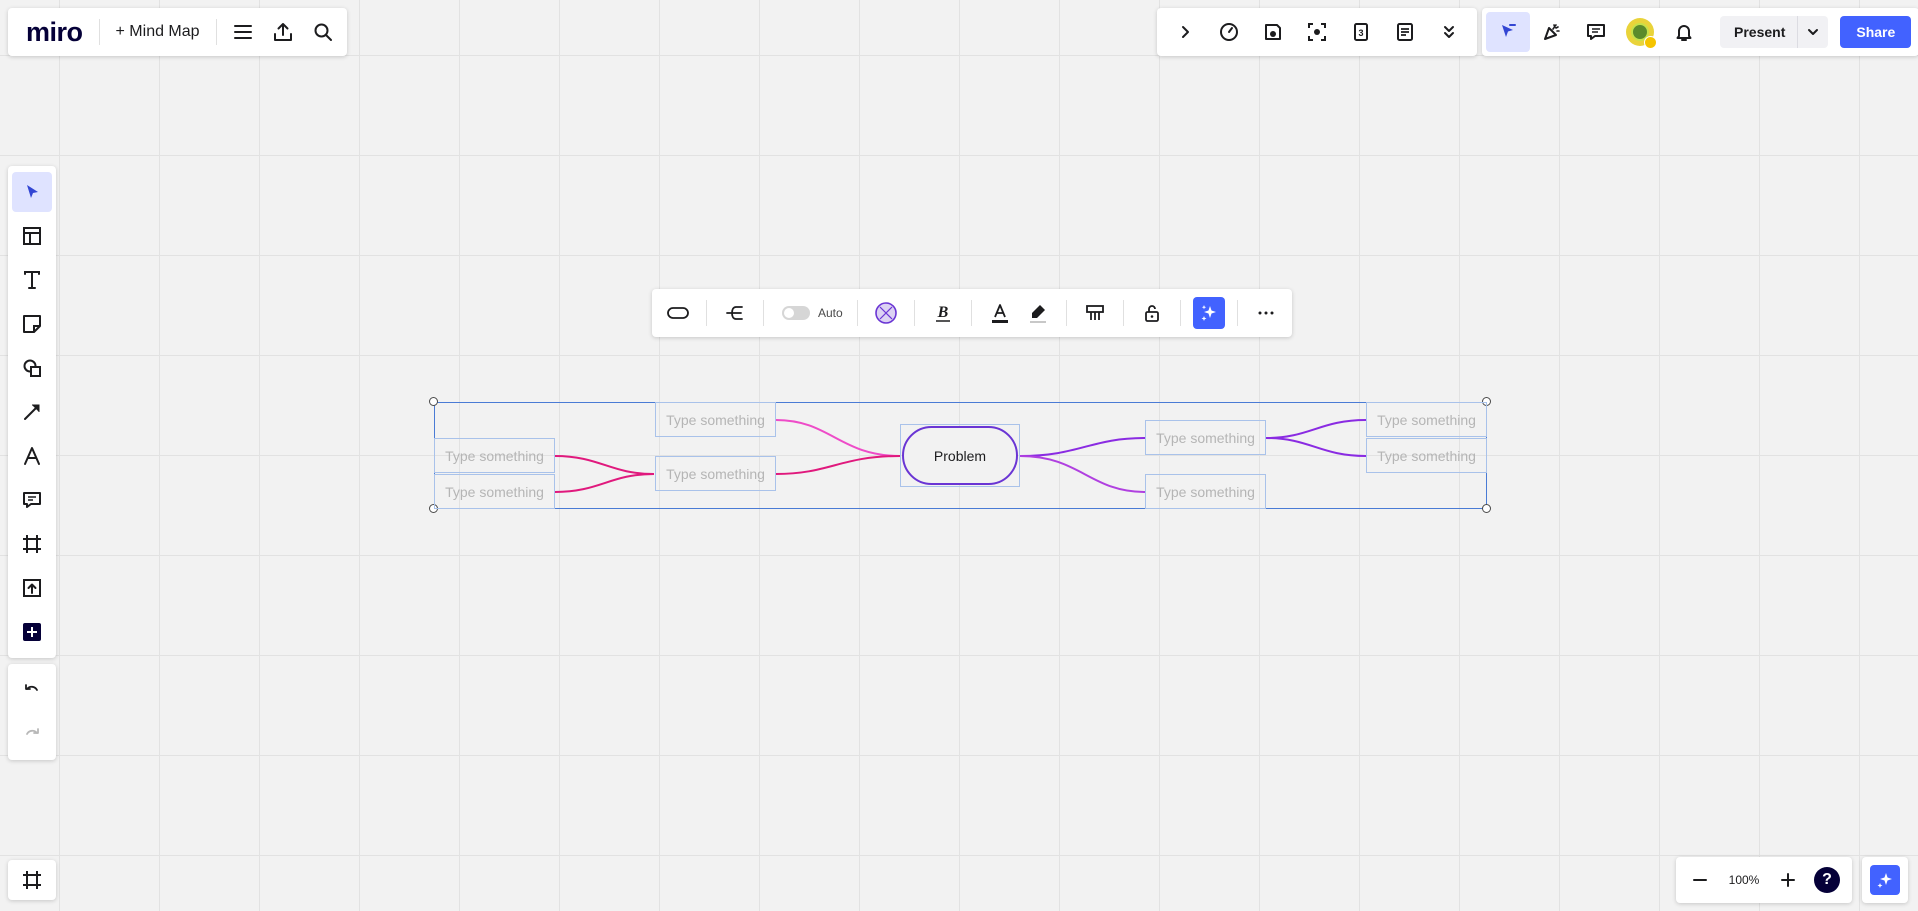  I want to click on mindmap-node-right-top: Type something, so click(1205, 437).